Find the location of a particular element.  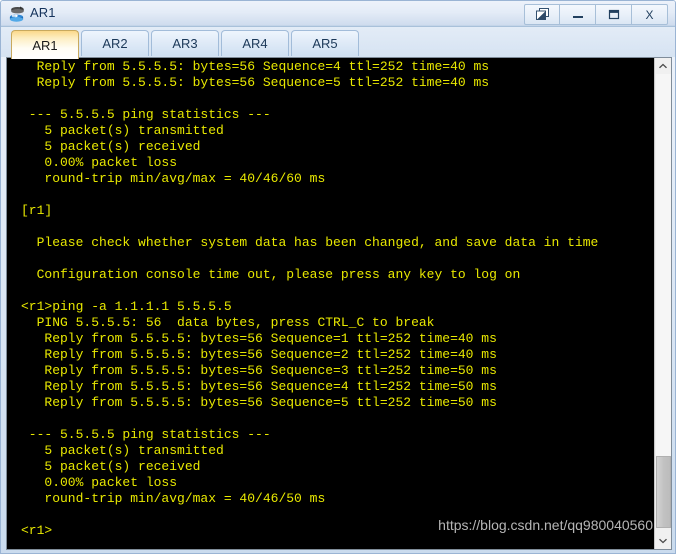

minimize-icon is located at coordinates (578, 15).